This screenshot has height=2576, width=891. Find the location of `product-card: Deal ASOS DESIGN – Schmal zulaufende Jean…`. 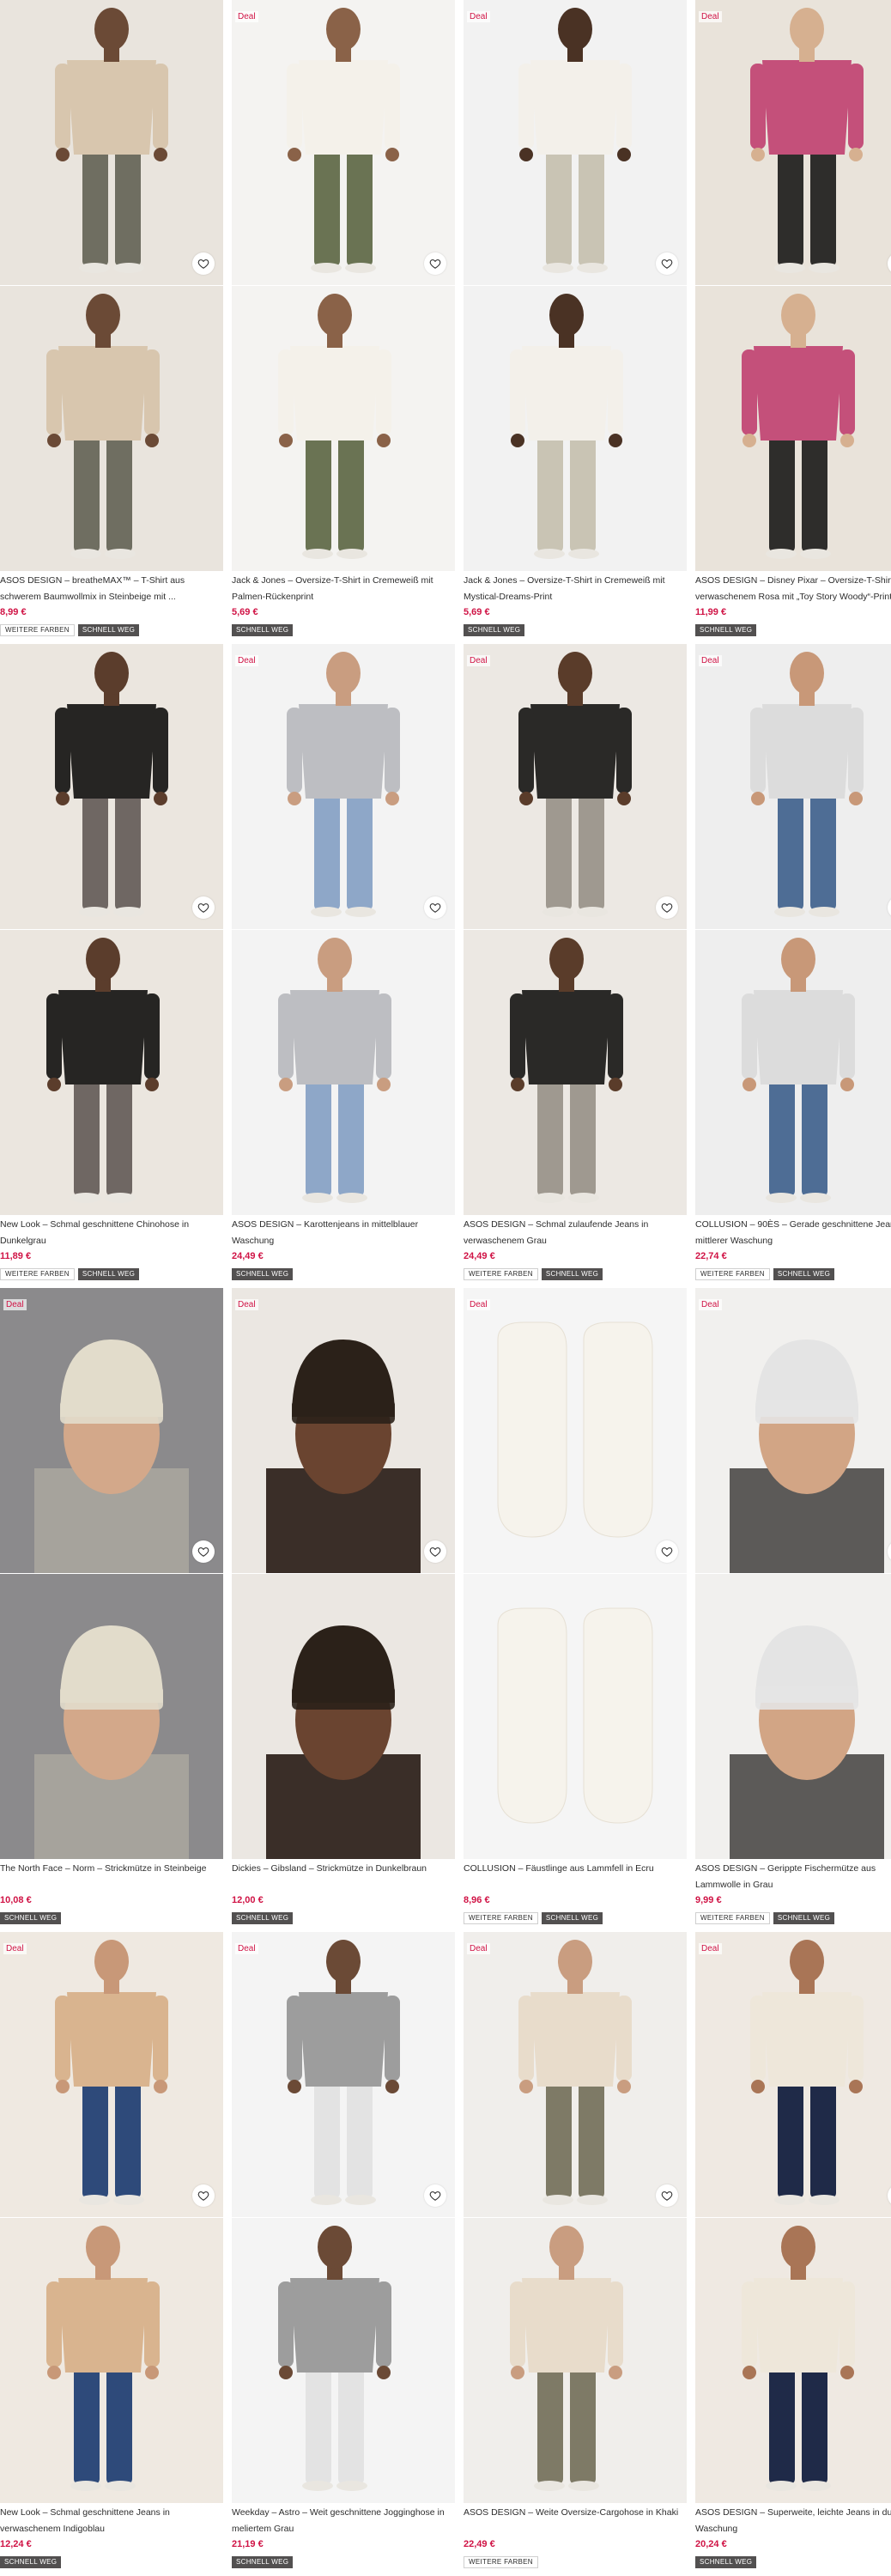

product-card: Deal ASOS DESIGN – Schmal zulaufende Jean… is located at coordinates (575, 964).